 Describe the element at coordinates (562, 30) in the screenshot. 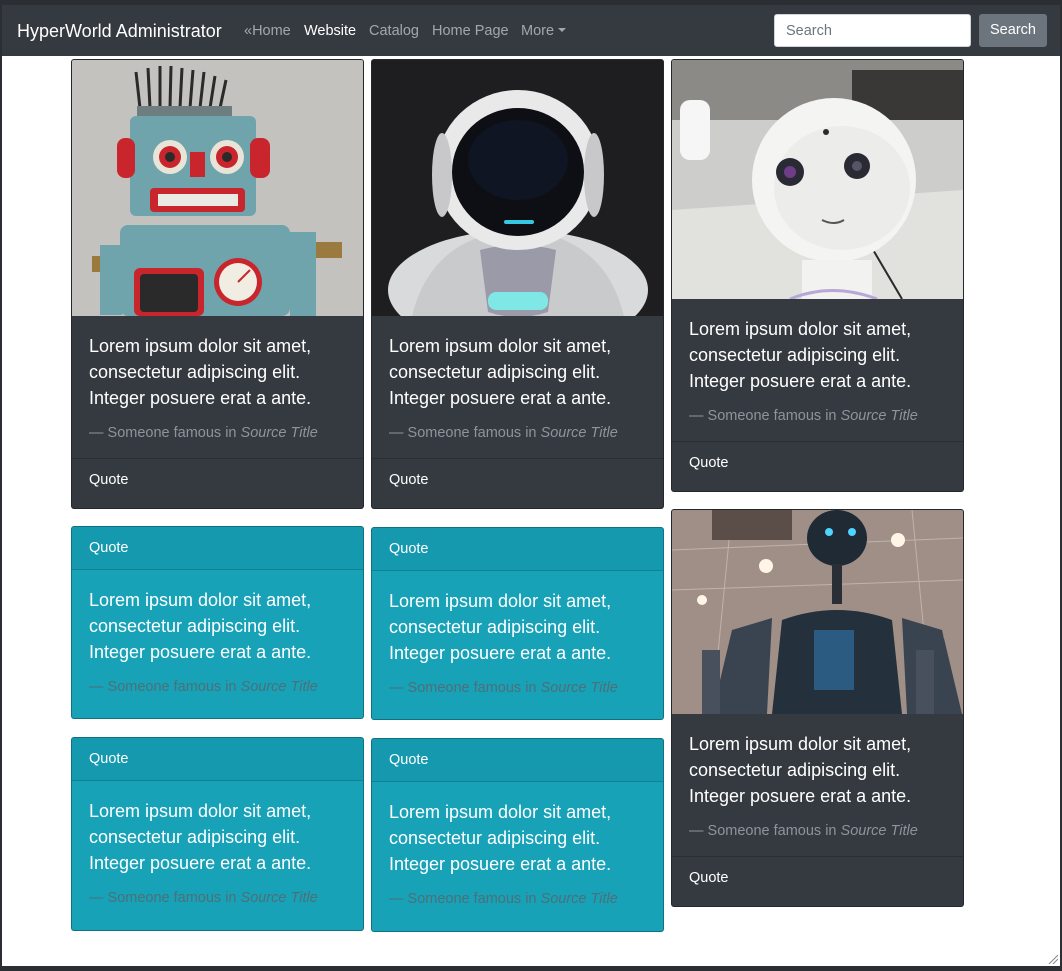

I see `caret-down-icon` at that location.